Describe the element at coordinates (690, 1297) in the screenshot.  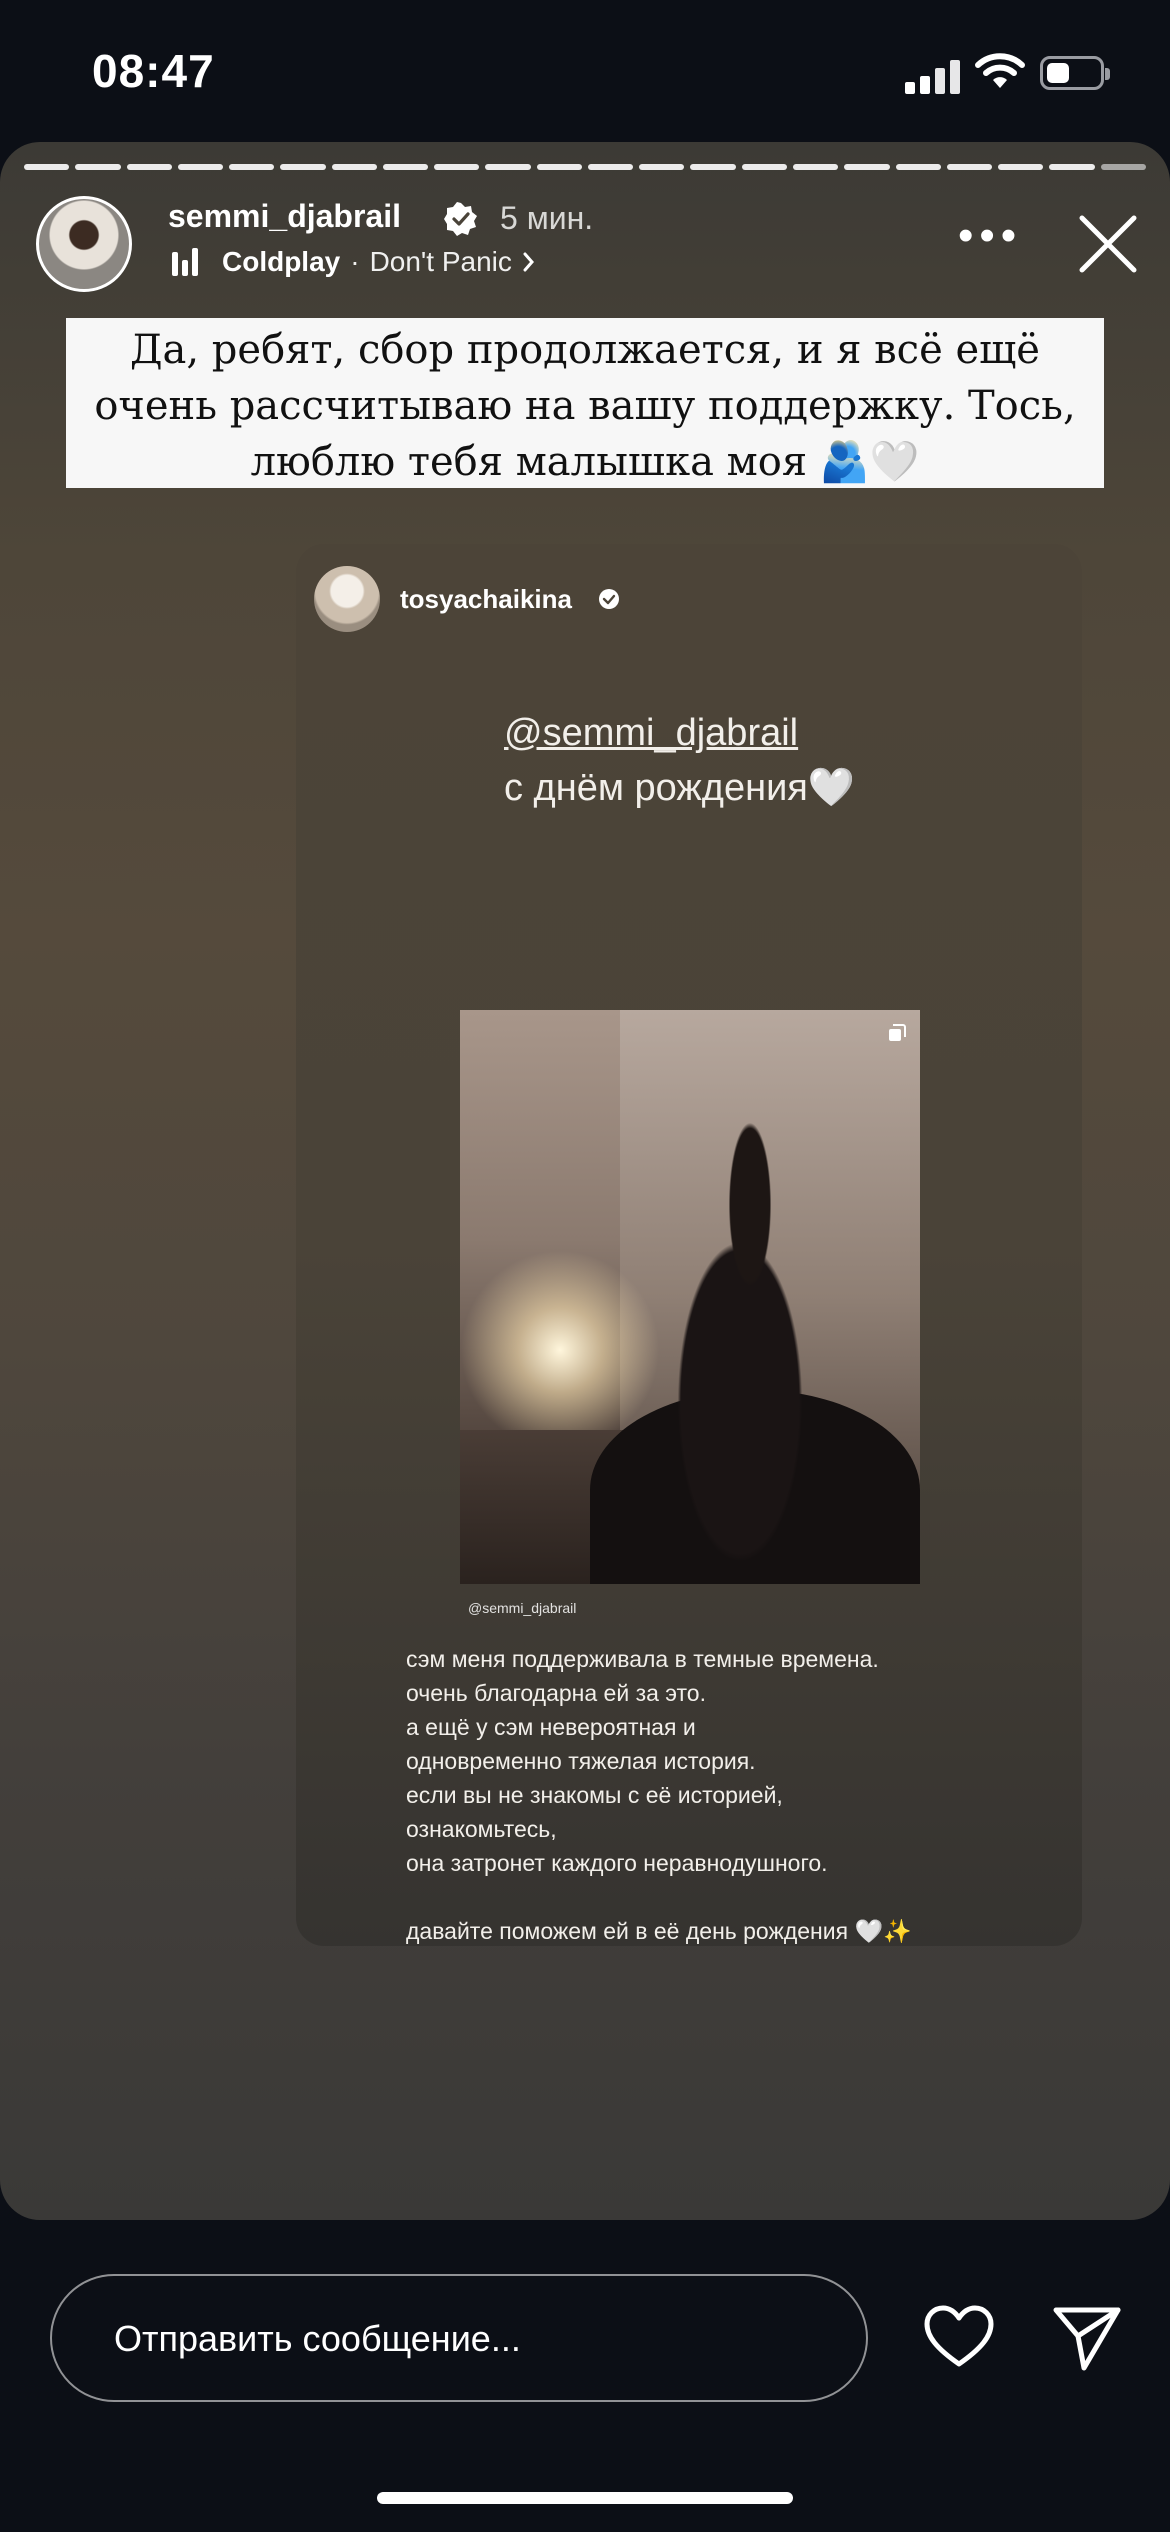
I see `reposted-photo` at that location.